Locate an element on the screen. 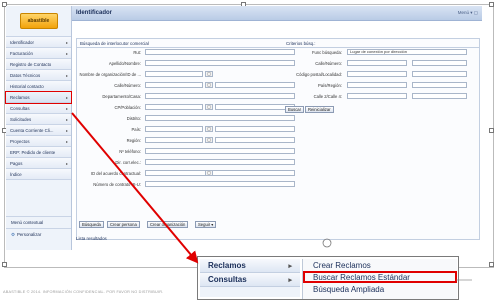 The width and height of the screenshot is (500, 306). zoom-menu-item-consultas: Consultas ▸ is located at coordinates (250, 280).